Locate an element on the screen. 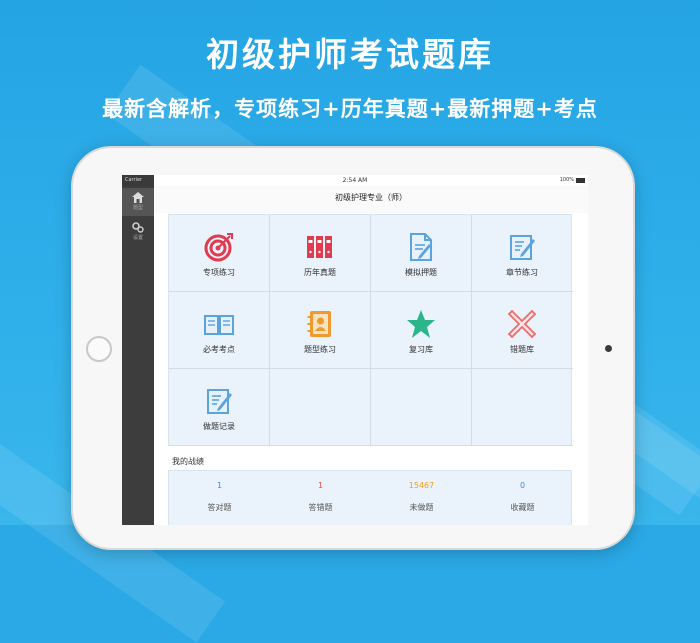 This screenshot has width=700, height=643. stat-favorites: 0 收藏题 is located at coordinates (522, 498).